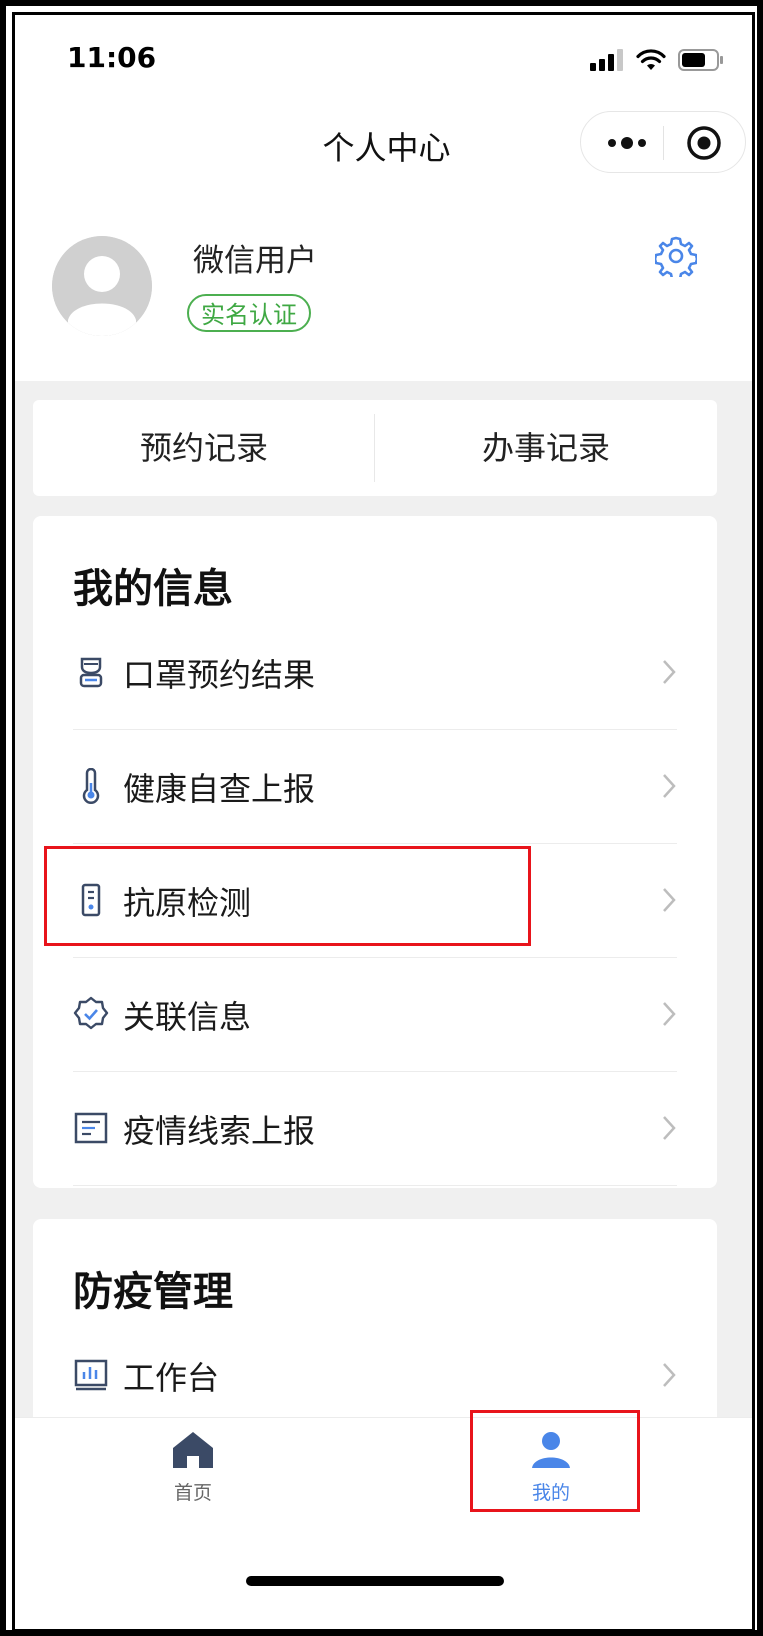  Describe the element at coordinates (375, 673) in the screenshot. I see `menu-item-mask-result: 口罩预约结果` at that location.